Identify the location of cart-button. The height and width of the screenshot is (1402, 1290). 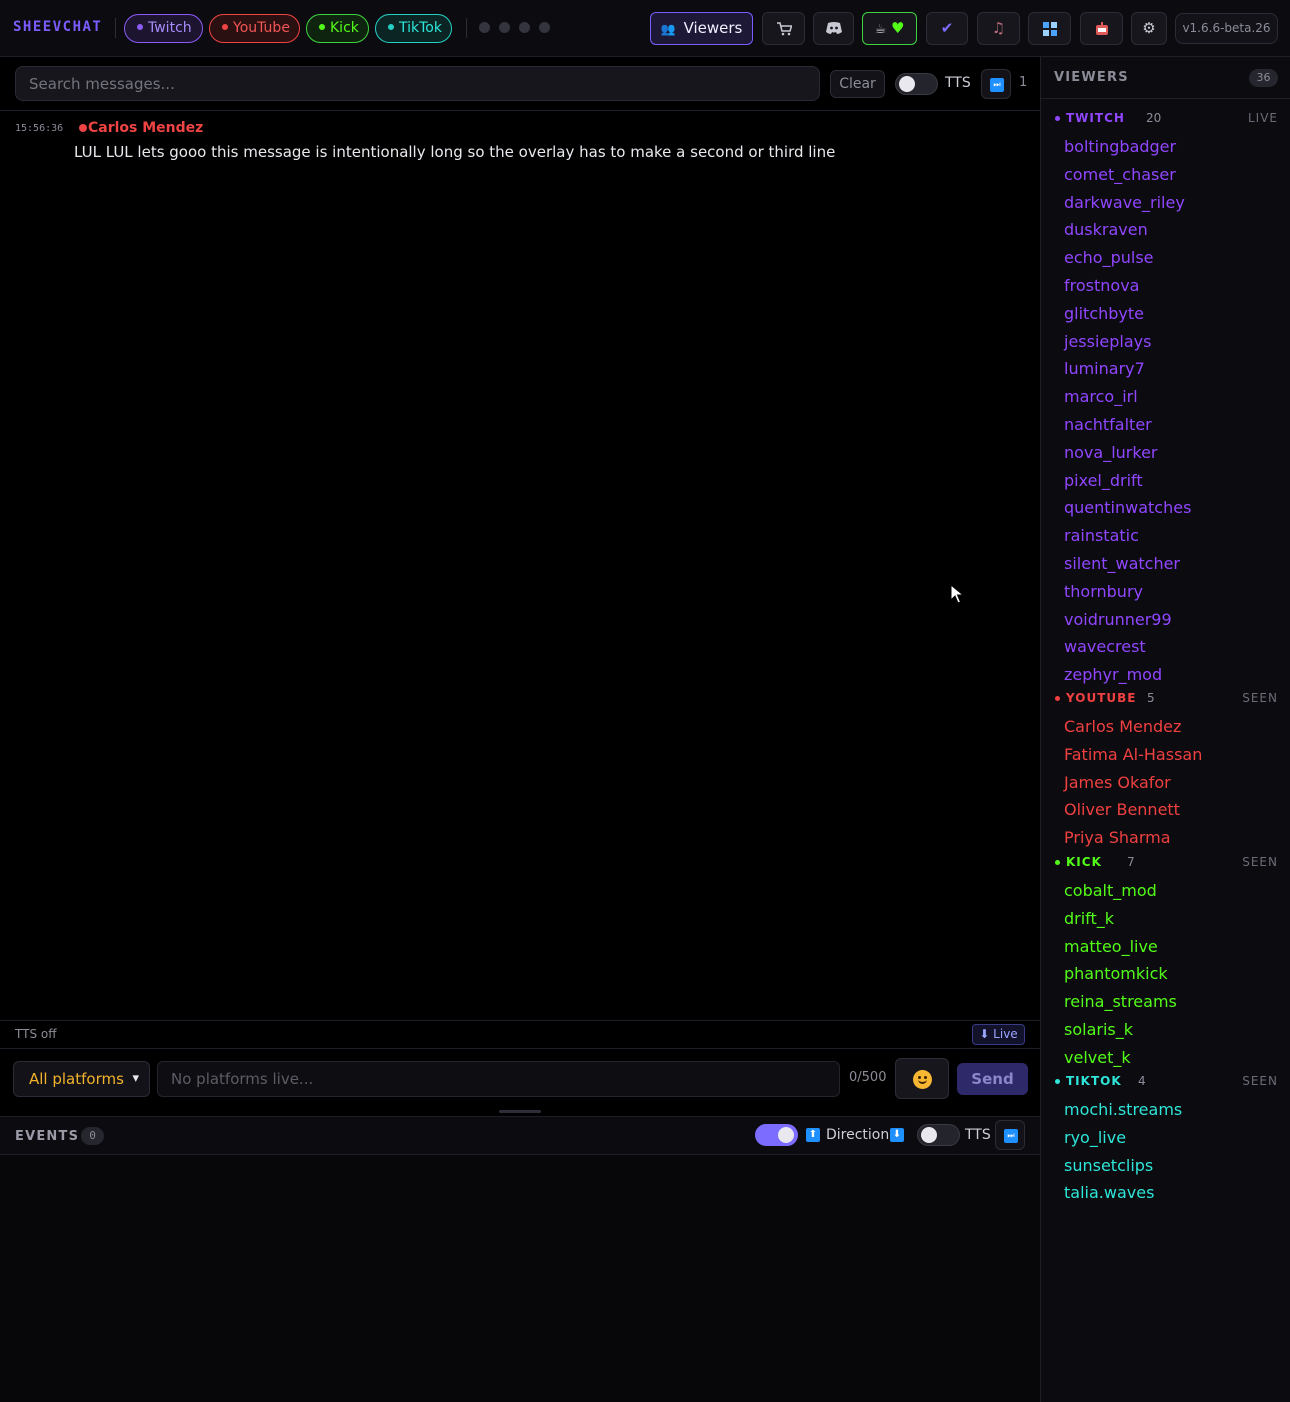
(783, 28).